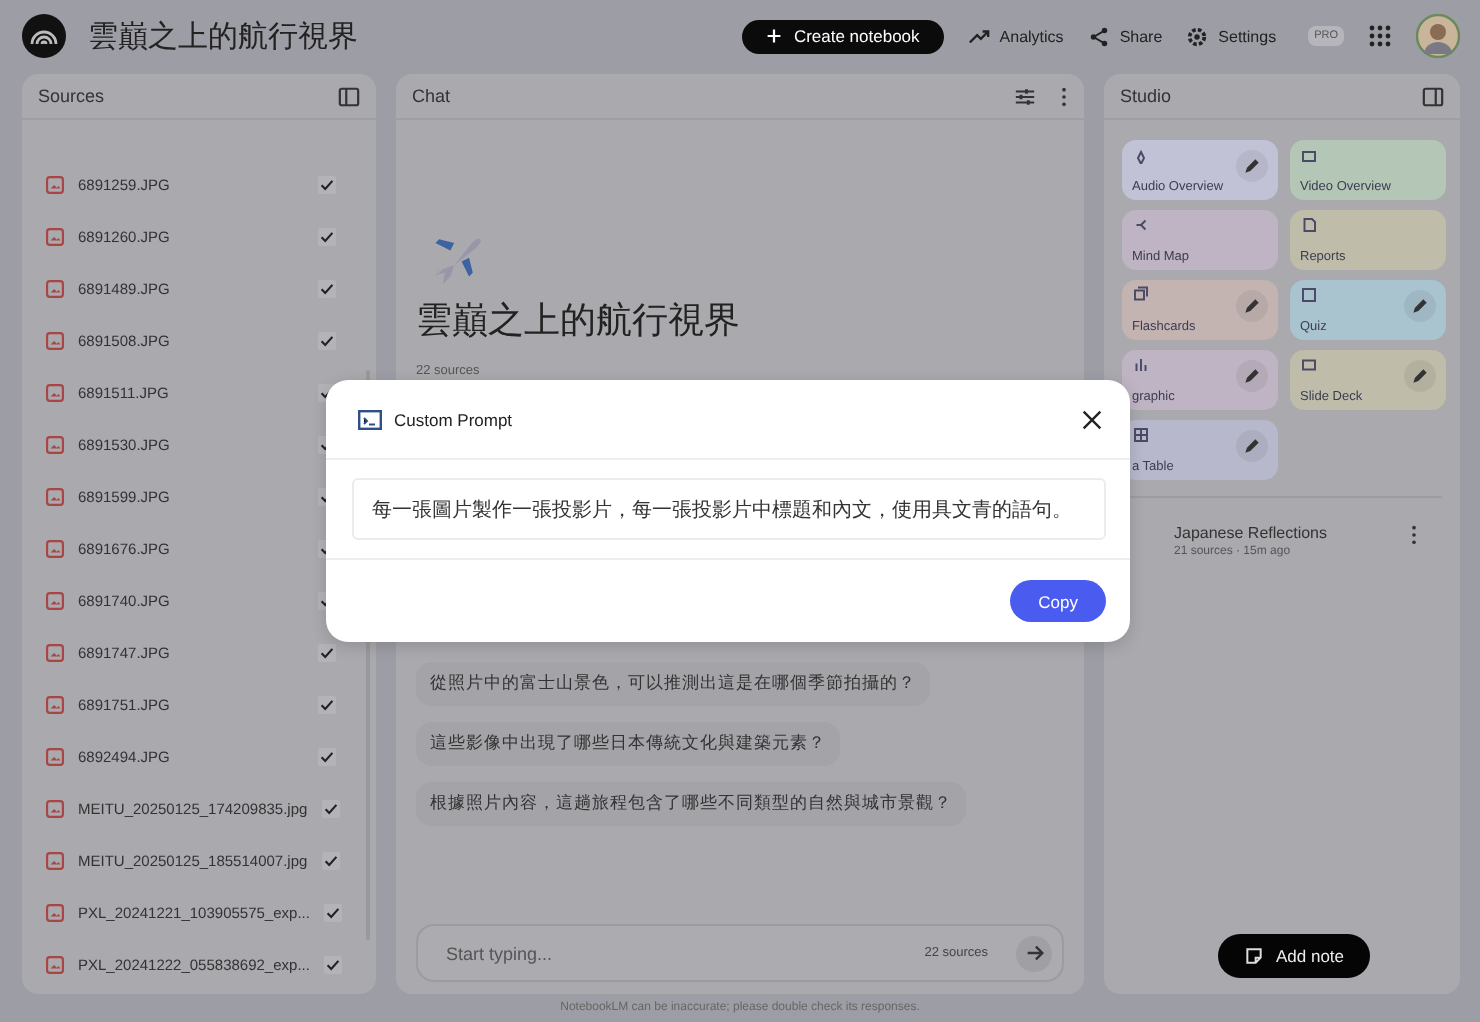 The height and width of the screenshot is (1022, 1480). What do you see at coordinates (1231, 36) in the screenshot?
I see `settings-button: Settings` at bounding box center [1231, 36].